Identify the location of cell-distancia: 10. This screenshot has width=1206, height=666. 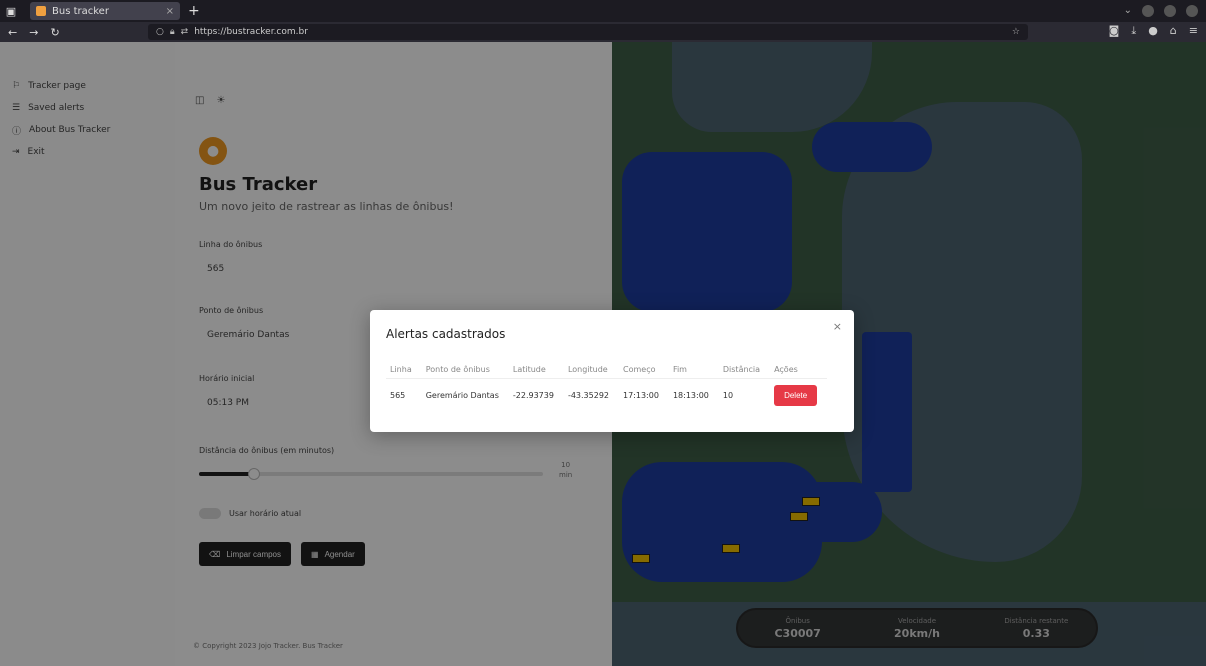
(744, 394).